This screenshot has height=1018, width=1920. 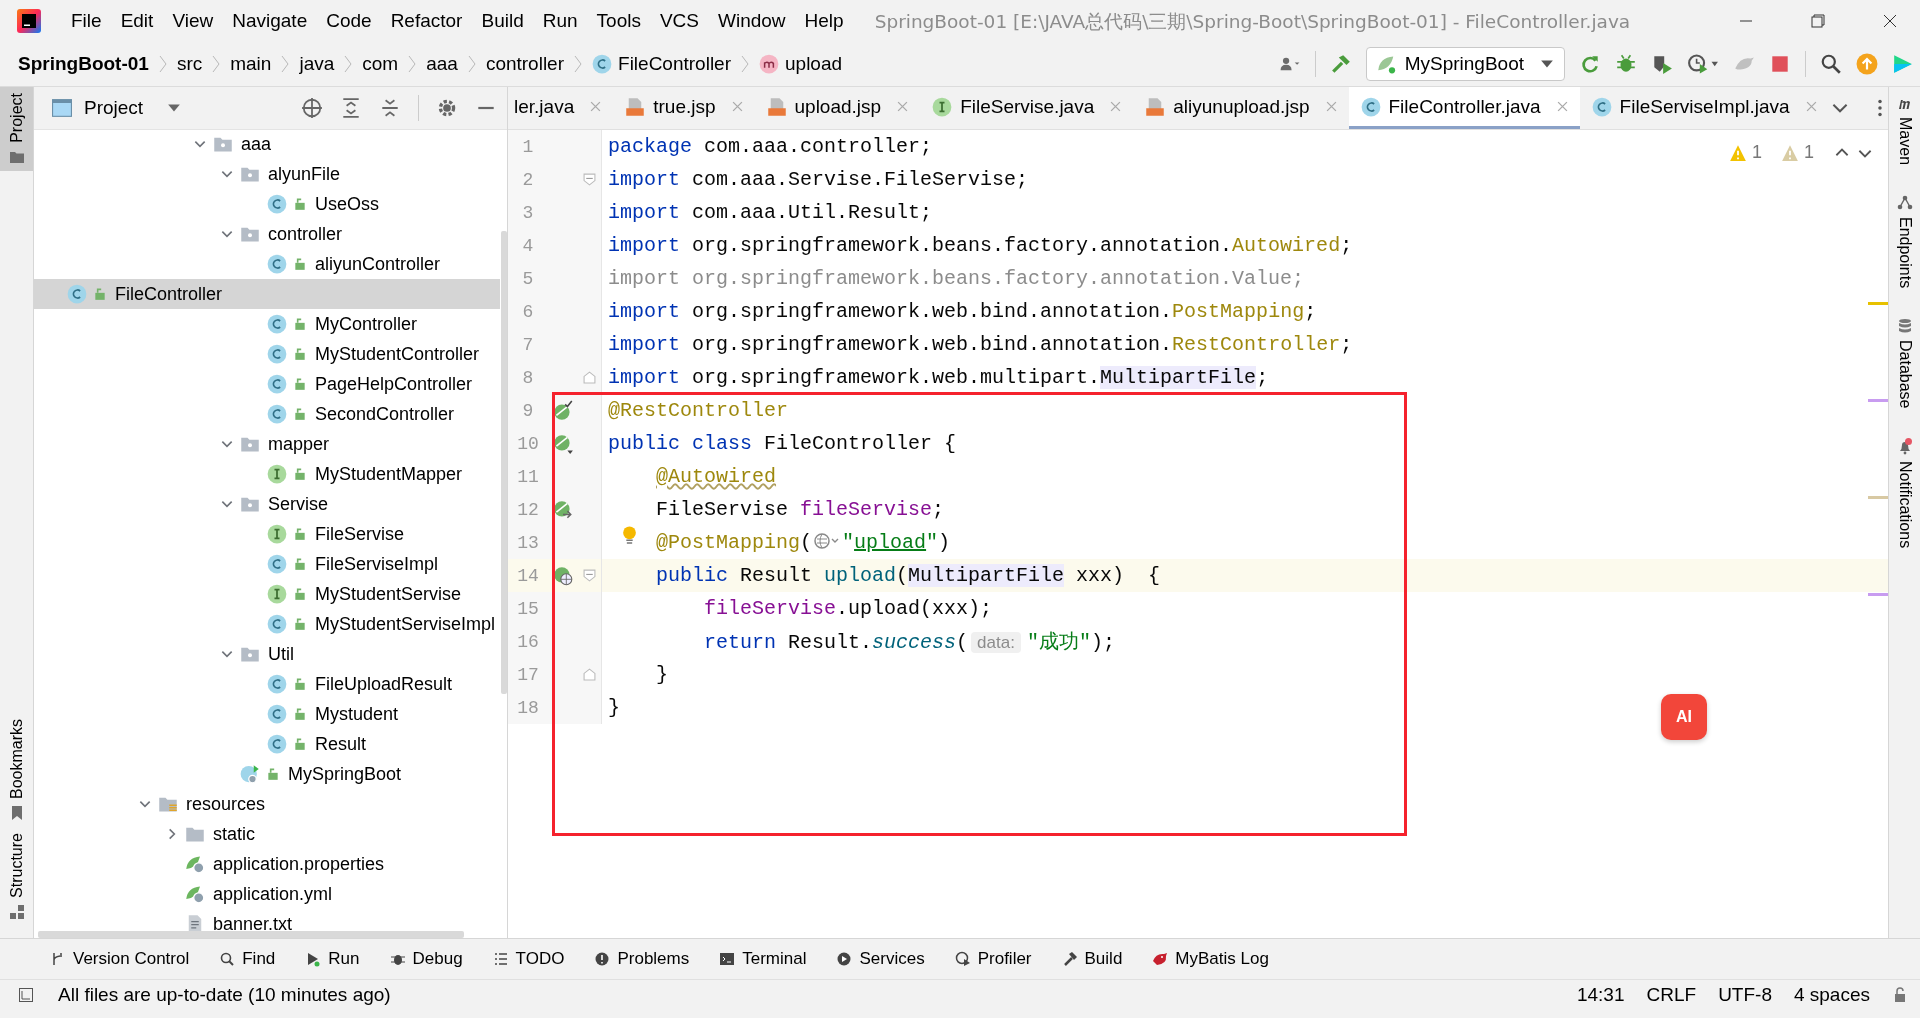 I want to click on tree-item: PageHelpController, so click(x=343, y=384).